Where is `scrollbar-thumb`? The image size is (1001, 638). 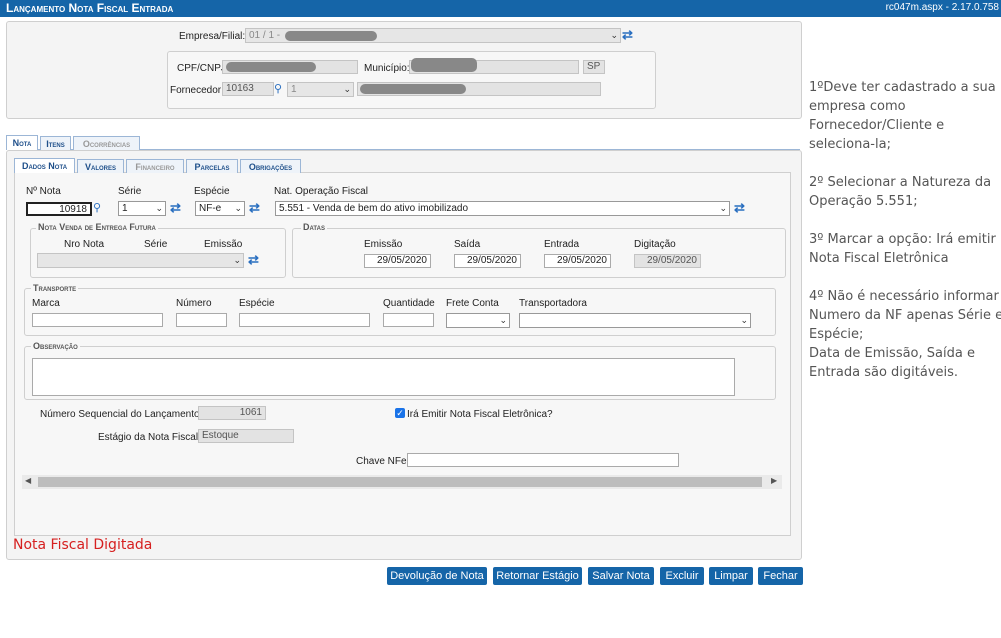 scrollbar-thumb is located at coordinates (400, 482).